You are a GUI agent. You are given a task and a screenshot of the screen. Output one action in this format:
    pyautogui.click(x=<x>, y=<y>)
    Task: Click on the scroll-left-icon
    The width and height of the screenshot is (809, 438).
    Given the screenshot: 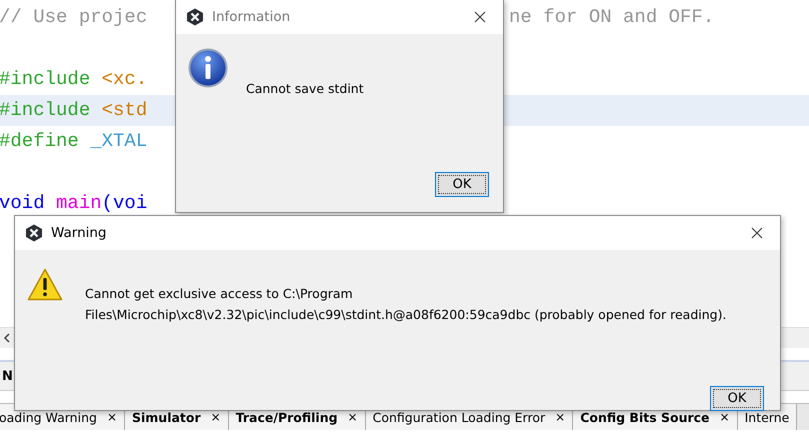 What is the action you would take?
    pyautogui.click(x=7, y=338)
    